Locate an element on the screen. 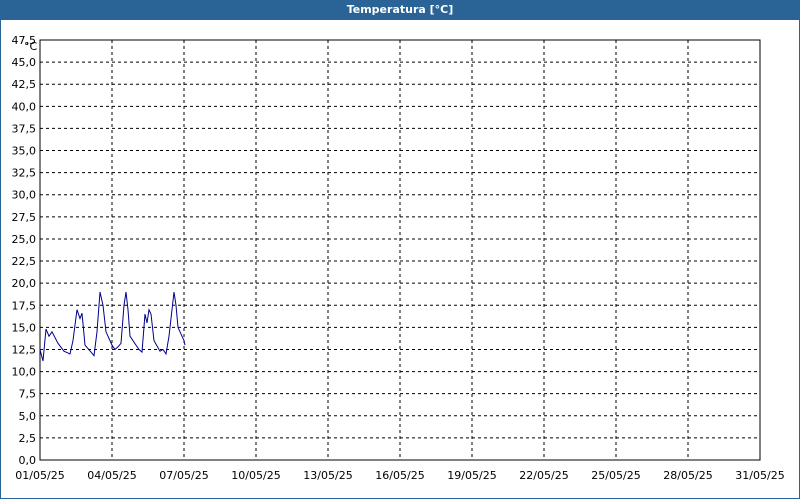 This screenshot has height=500, width=800. y-tick-label: 15,0 is located at coordinates (24, 327).